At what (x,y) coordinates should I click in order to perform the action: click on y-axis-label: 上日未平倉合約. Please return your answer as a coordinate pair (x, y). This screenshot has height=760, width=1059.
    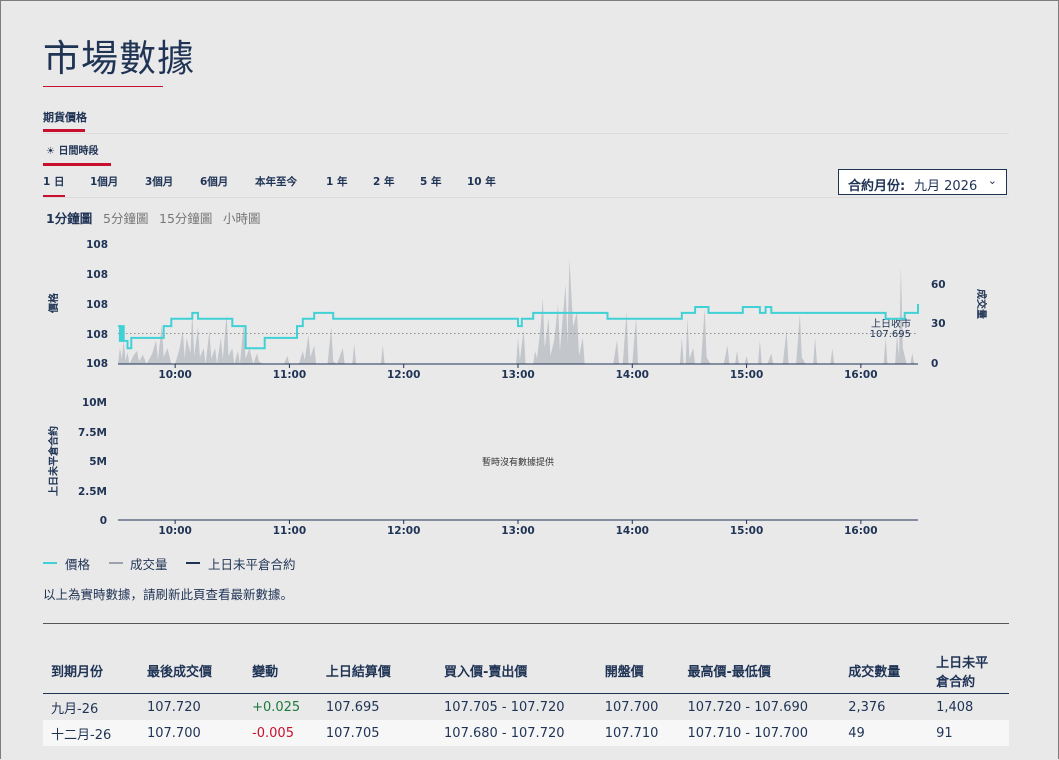
    Looking at the image, I should click on (53, 461).